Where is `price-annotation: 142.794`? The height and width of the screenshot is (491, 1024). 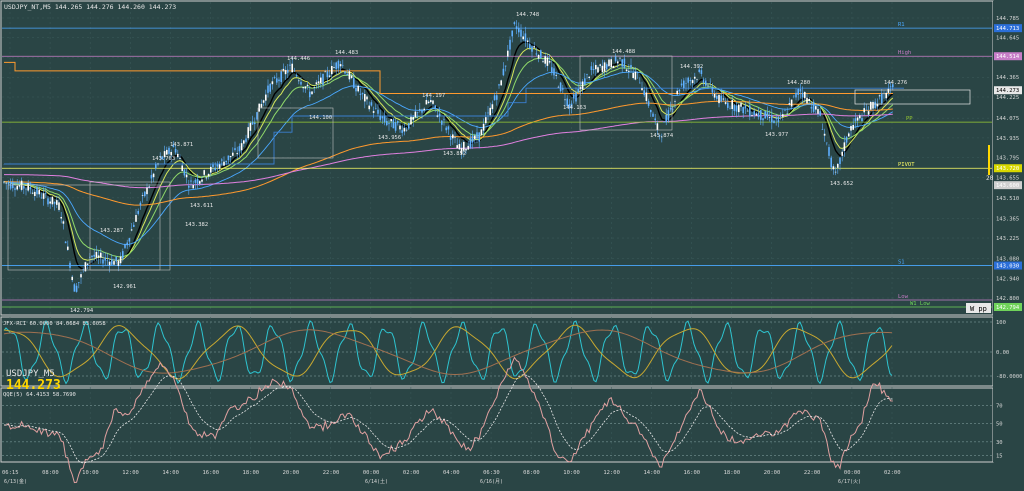
price-annotation: 142.794 is located at coordinates (82, 311).